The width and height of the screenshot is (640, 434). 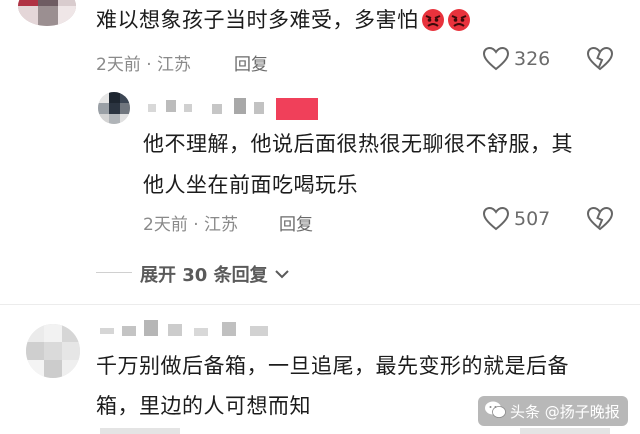 I want to click on like-count: 326, so click(x=532, y=59).